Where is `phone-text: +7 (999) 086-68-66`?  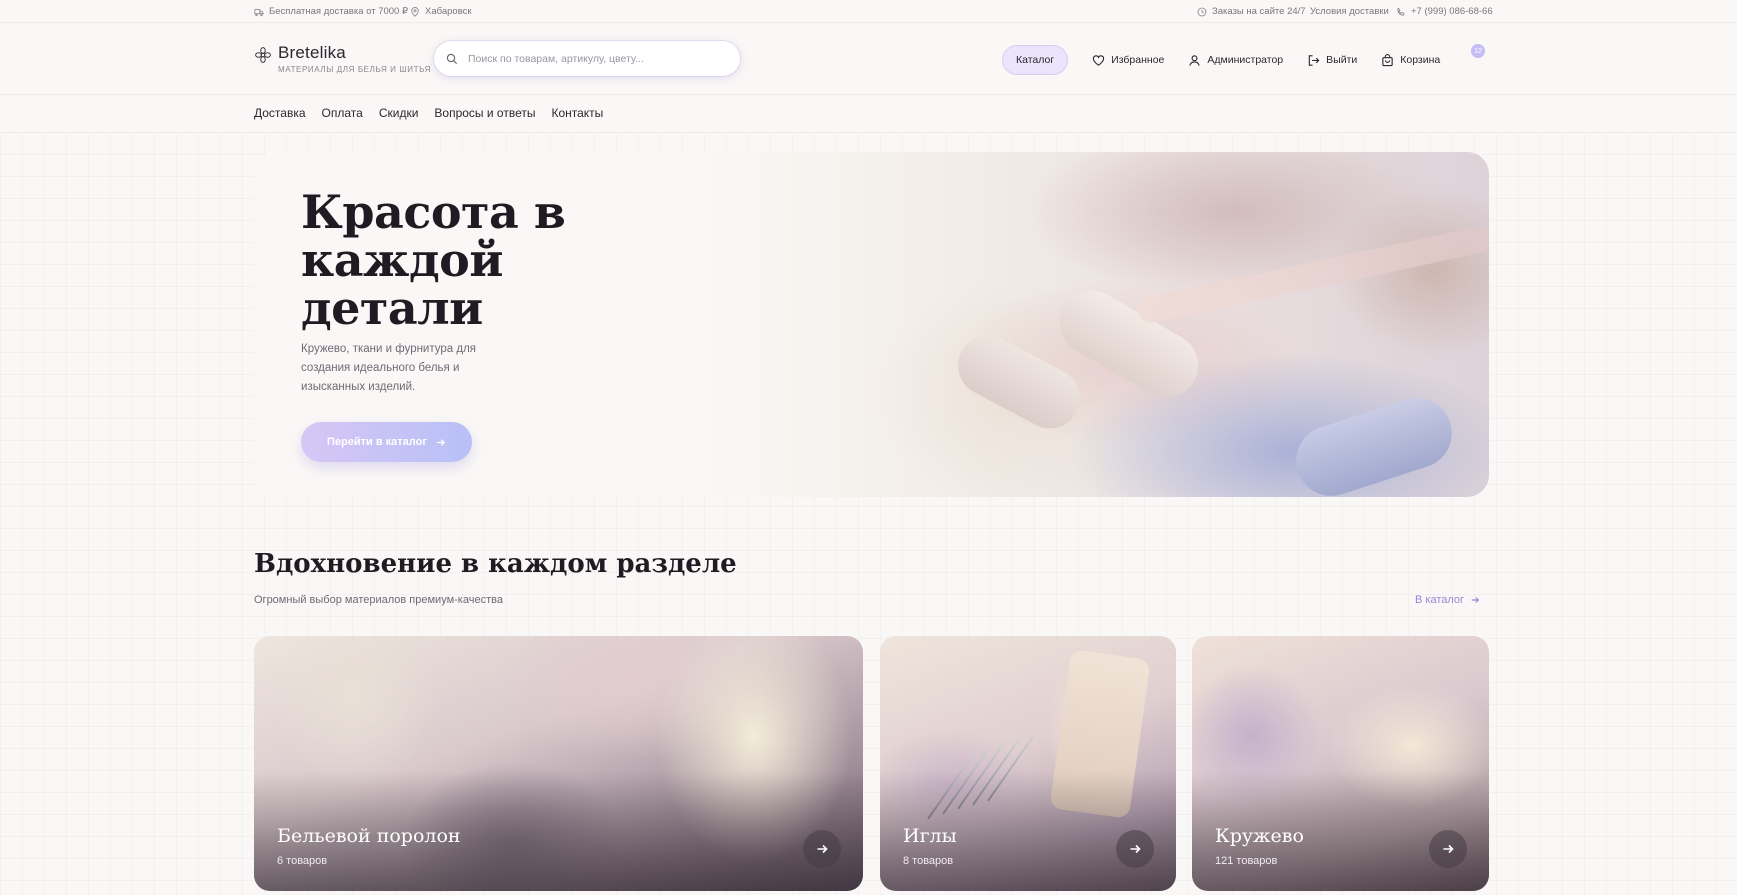
phone-text: +7 (999) 086-68-66 is located at coordinates (1452, 11).